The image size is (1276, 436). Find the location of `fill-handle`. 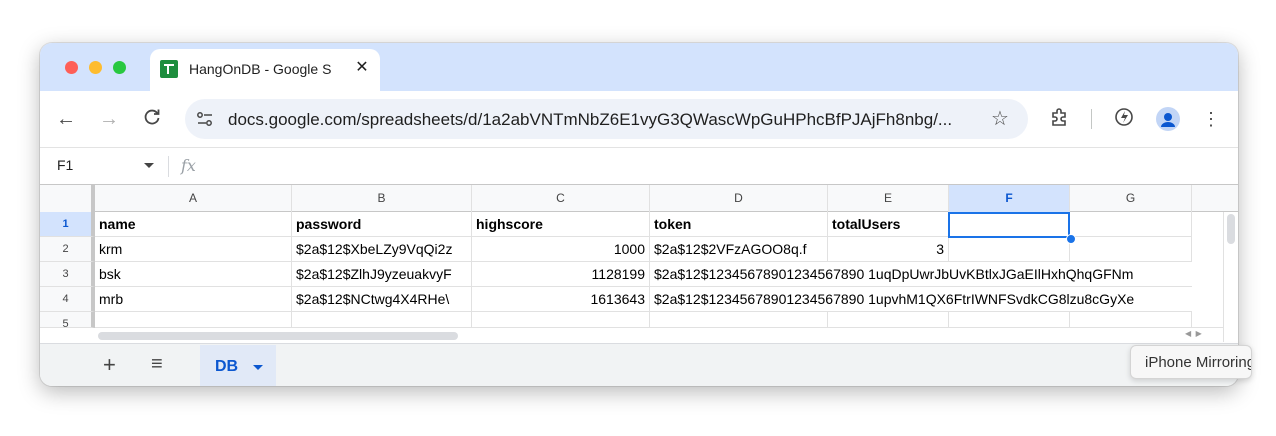

fill-handle is located at coordinates (1071, 239).